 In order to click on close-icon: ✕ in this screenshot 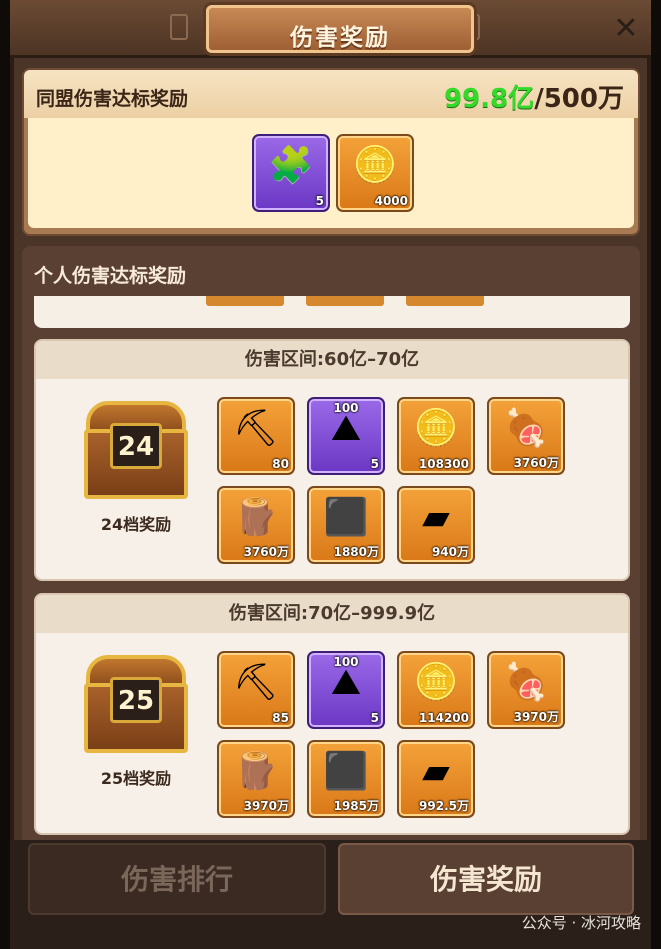, I will do `click(626, 28)`.